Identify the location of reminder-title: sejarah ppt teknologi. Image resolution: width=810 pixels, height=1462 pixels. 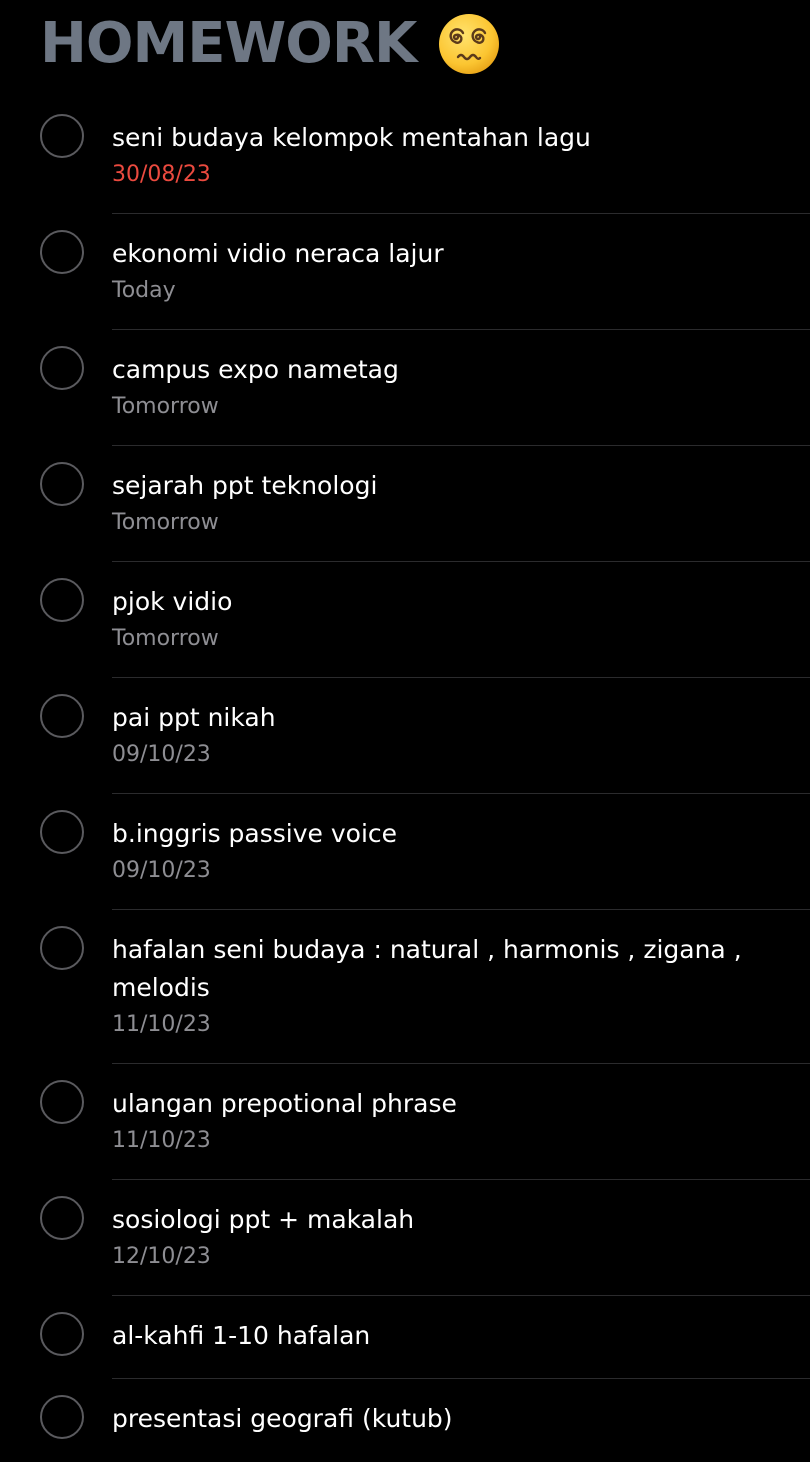
(431, 486).